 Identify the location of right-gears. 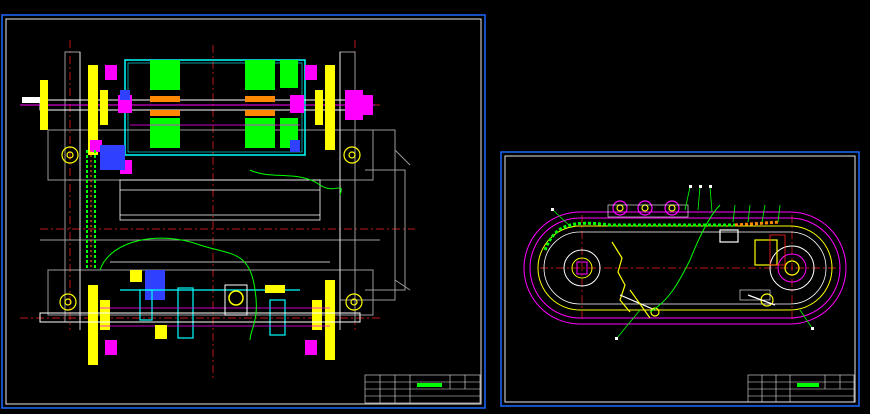
(342, 212).